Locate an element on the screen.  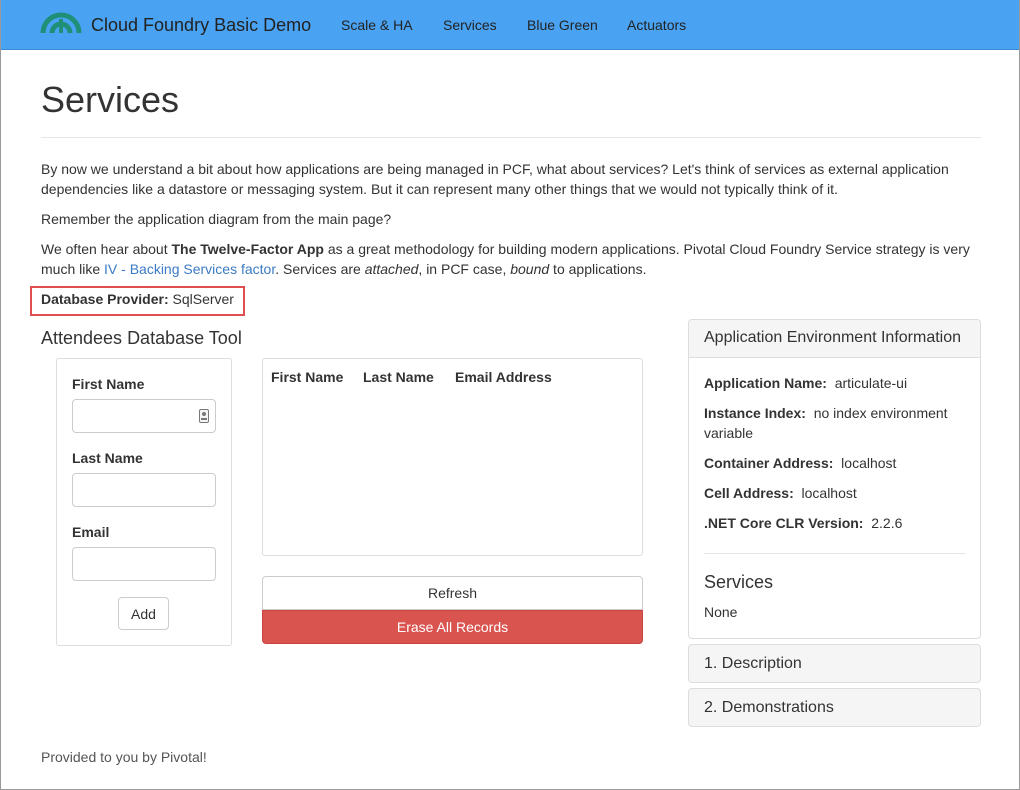
accordion-description: 1. Description is located at coordinates (834, 663).